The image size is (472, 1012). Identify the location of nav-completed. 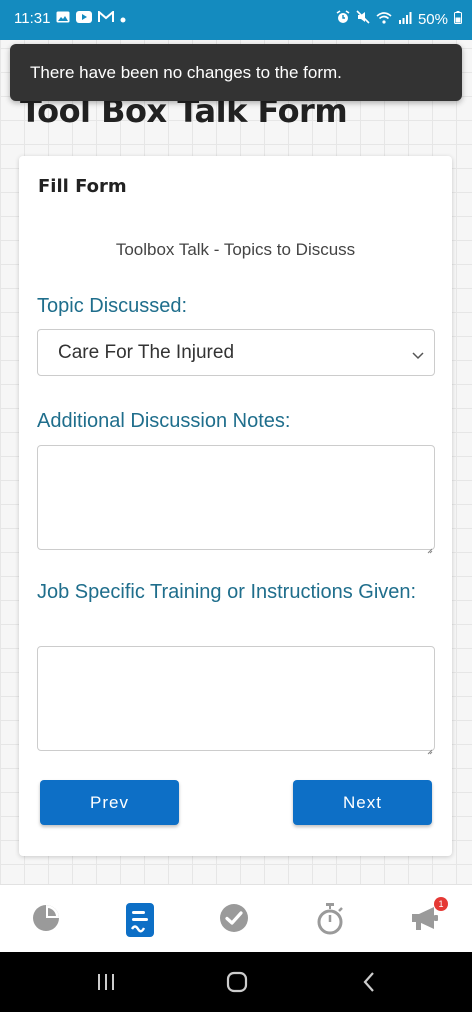
(235, 919).